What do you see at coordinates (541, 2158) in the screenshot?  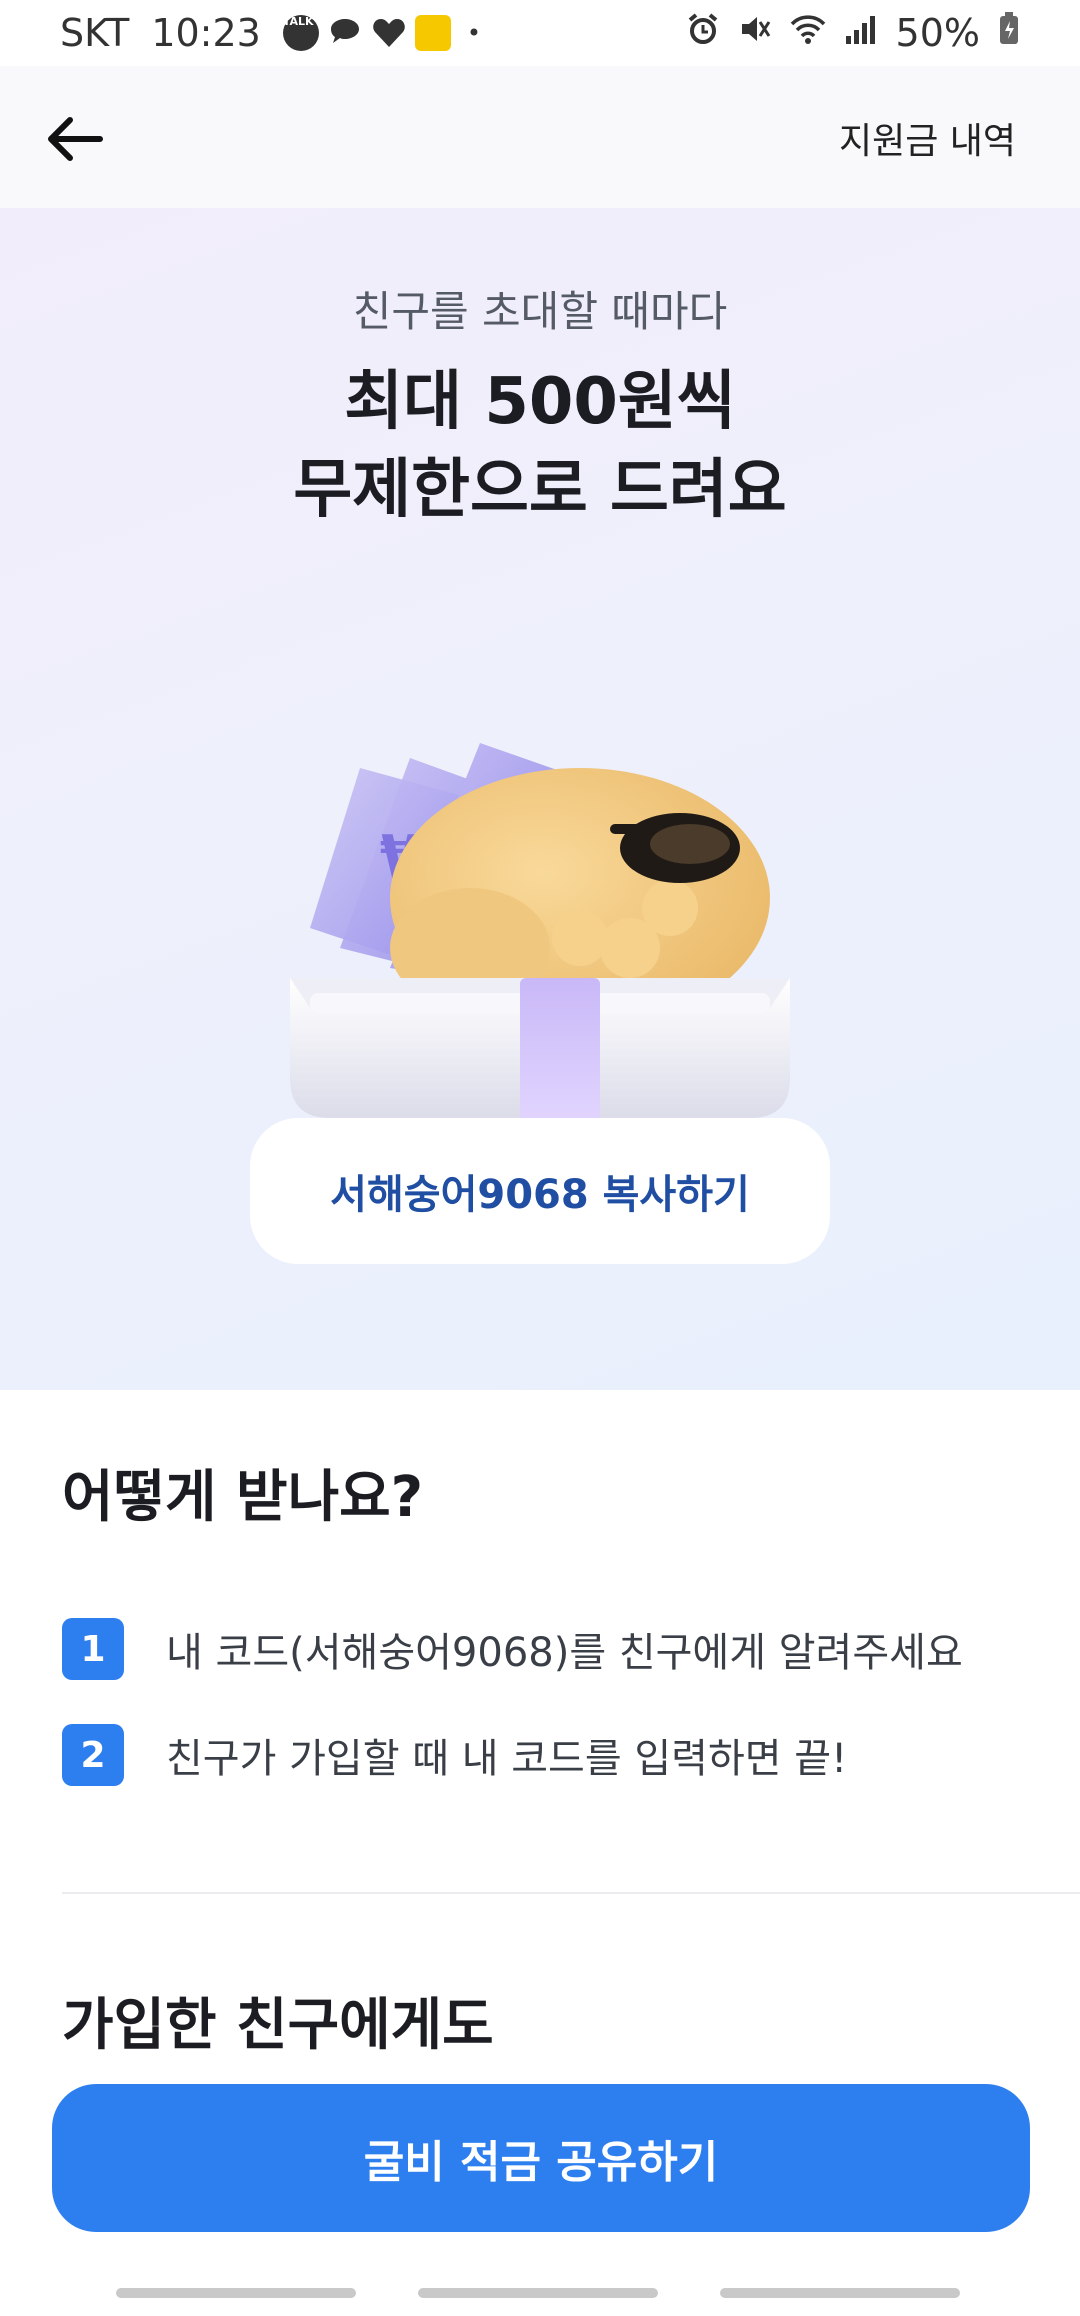 I see `share-savings-button: 굴비 적금 공유하기` at bounding box center [541, 2158].